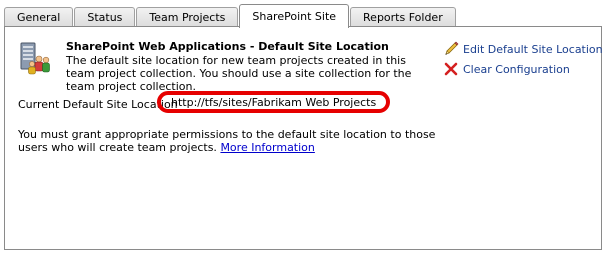  What do you see at coordinates (35, 58) in the screenshot?
I see `sharepoint-server-users-icon` at bounding box center [35, 58].